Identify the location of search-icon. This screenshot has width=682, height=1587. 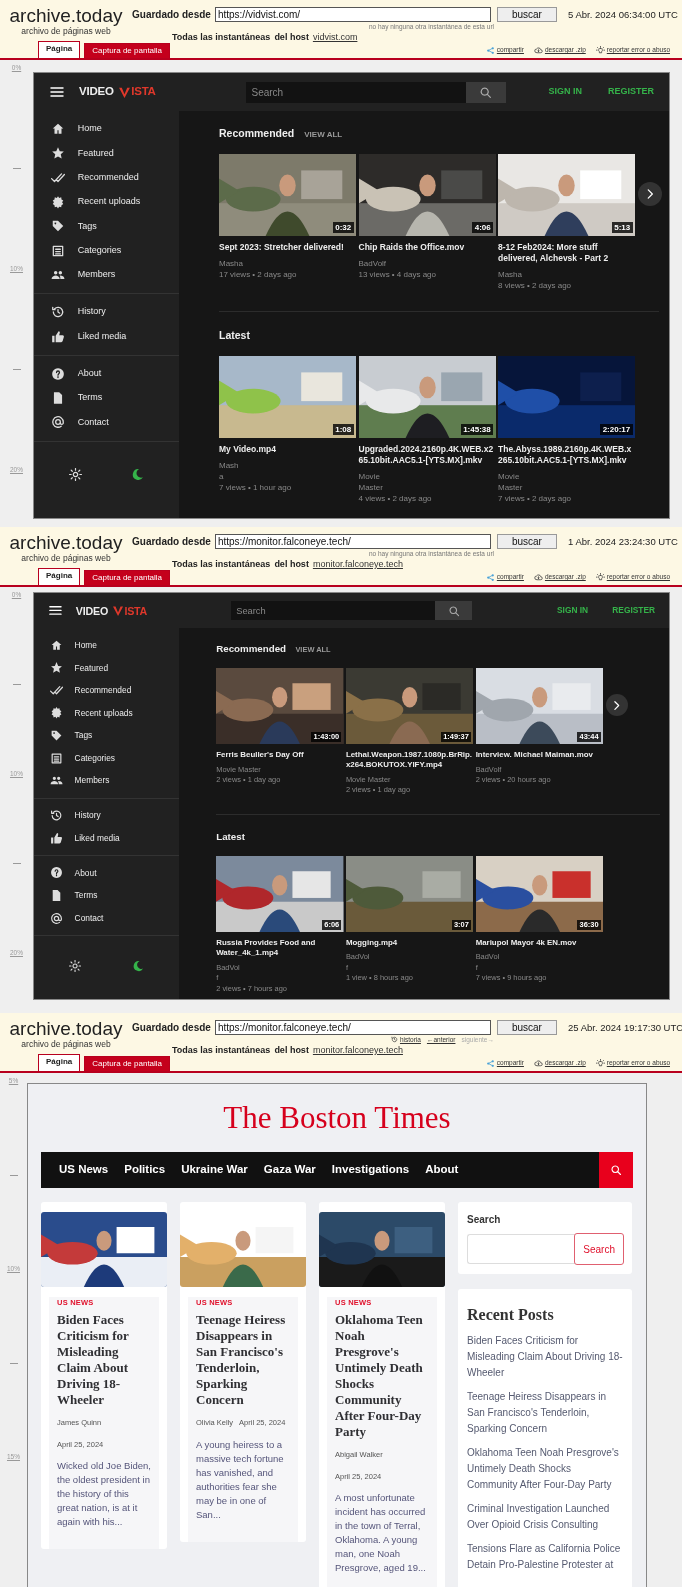
(616, 1170).